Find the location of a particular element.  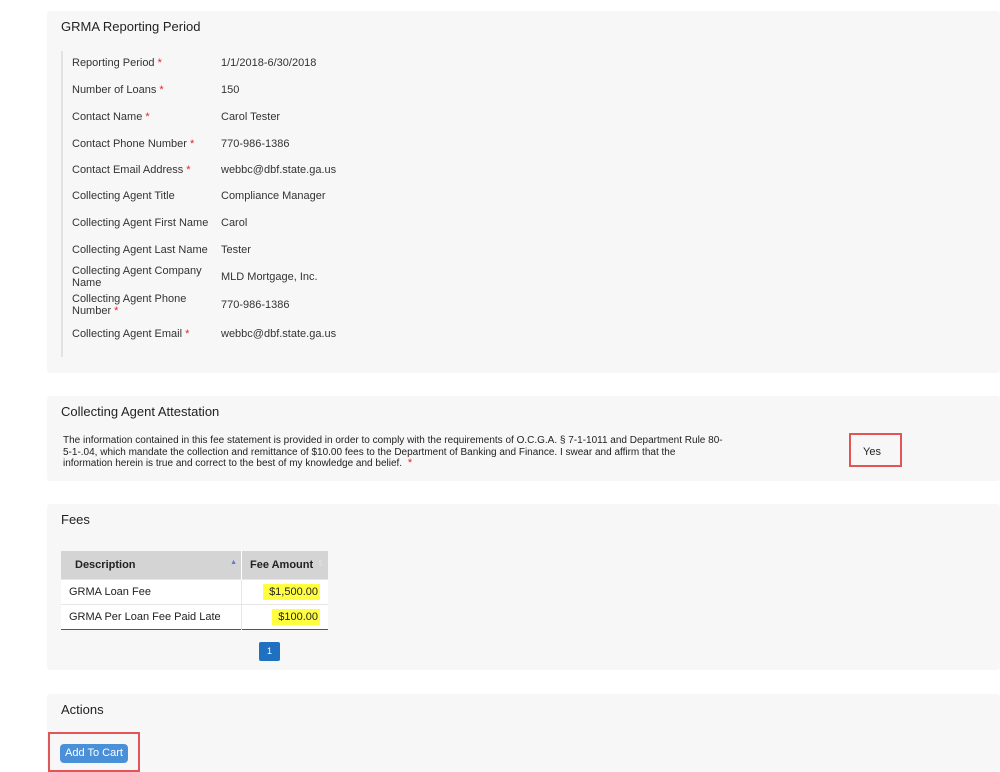

field-value: MLD Mortgage, Inc. is located at coordinates (269, 277).